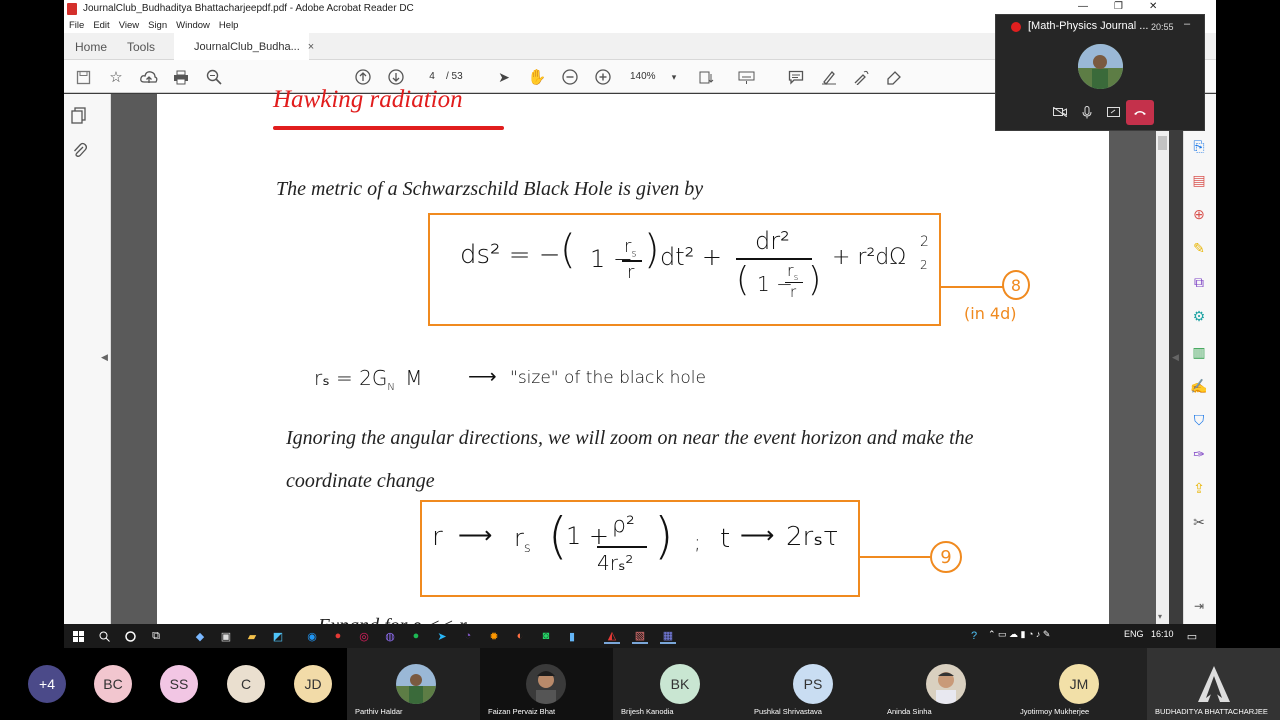  I want to click on task-view-icon: ⧉, so click(156, 636).